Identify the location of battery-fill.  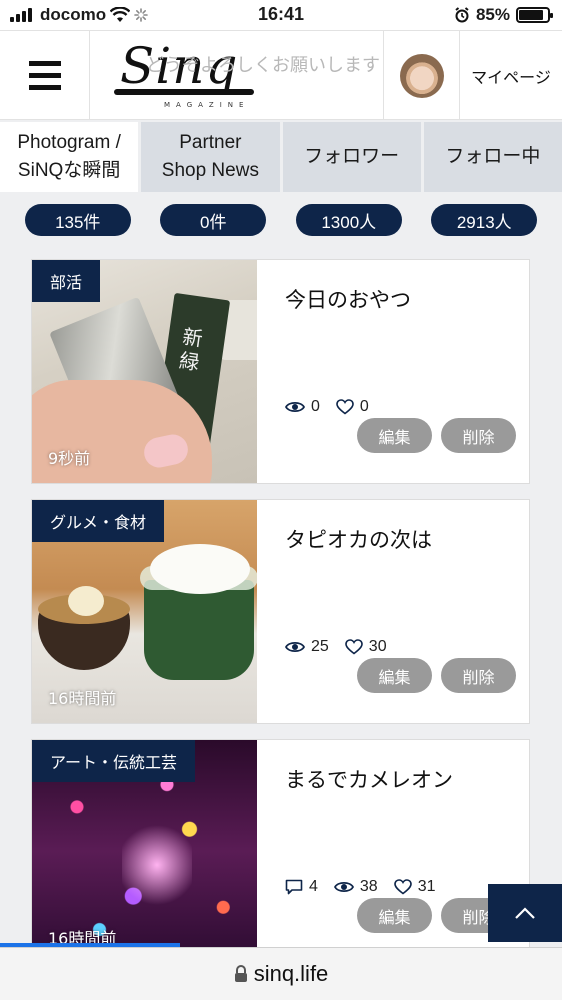
(531, 15).